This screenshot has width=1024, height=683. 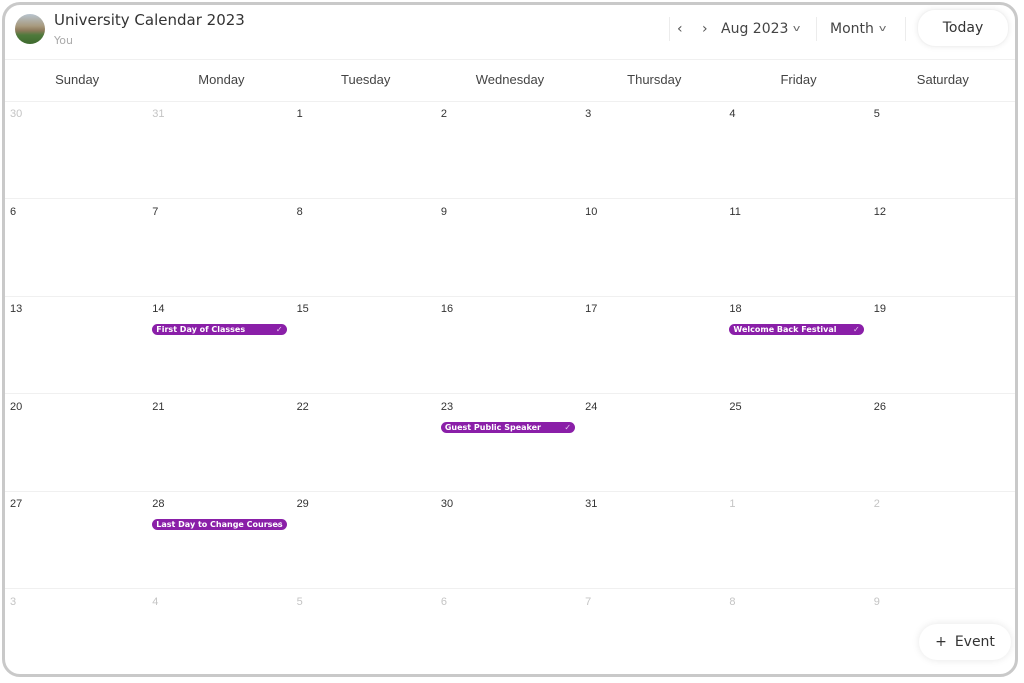 What do you see at coordinates (79, 344) in the screenshot?
I see `day-cell: 13` at bounding box center [79, 344].